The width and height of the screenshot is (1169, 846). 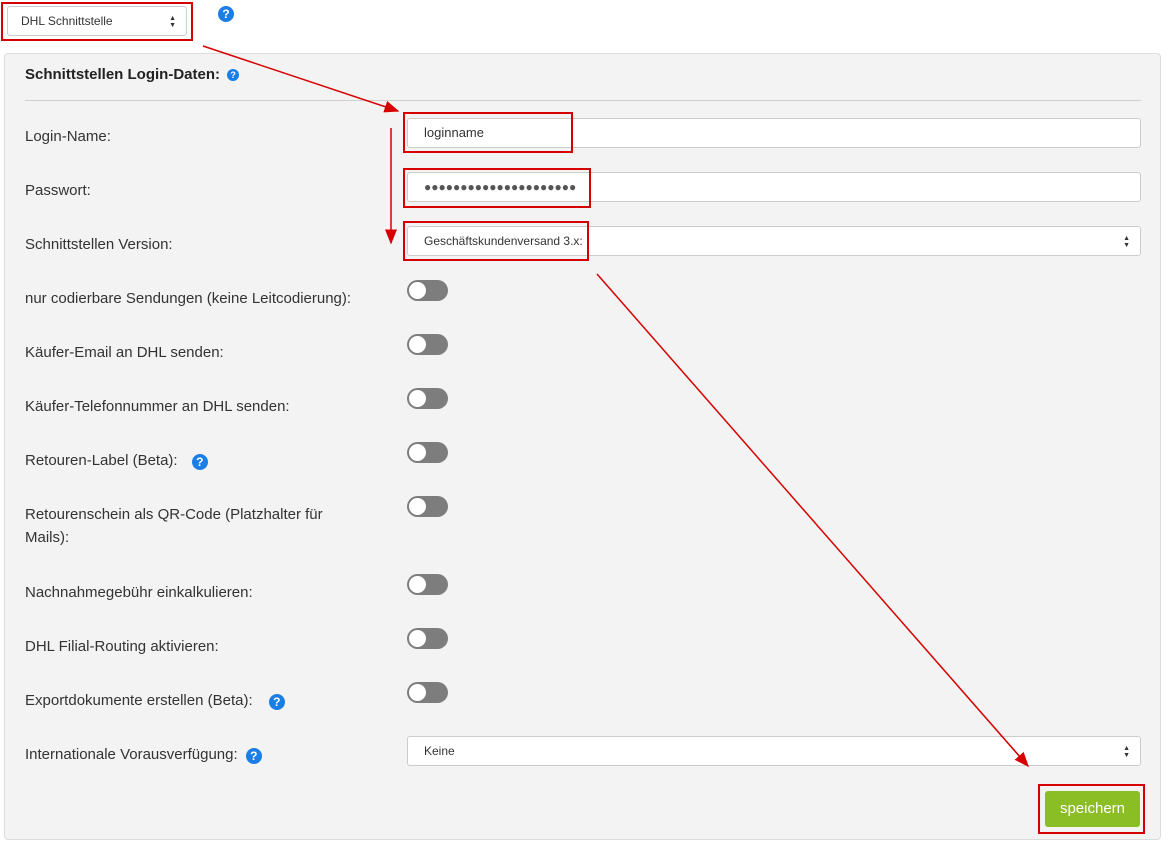 What do you see at coordinates (427, 290) in the screenshot?
I see `toggle-codierbare` at bounding box center [427, 290].